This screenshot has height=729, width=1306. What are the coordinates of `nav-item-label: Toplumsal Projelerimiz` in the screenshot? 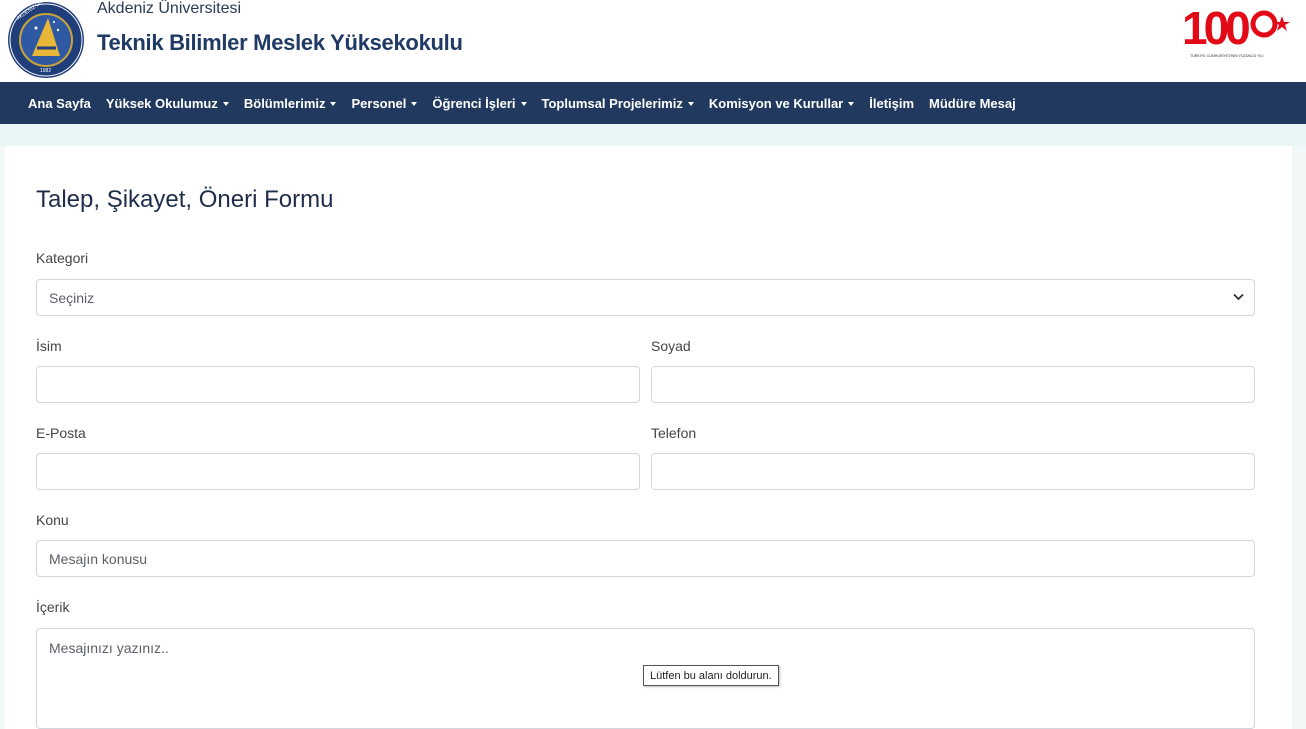 It's located at (612, 103).